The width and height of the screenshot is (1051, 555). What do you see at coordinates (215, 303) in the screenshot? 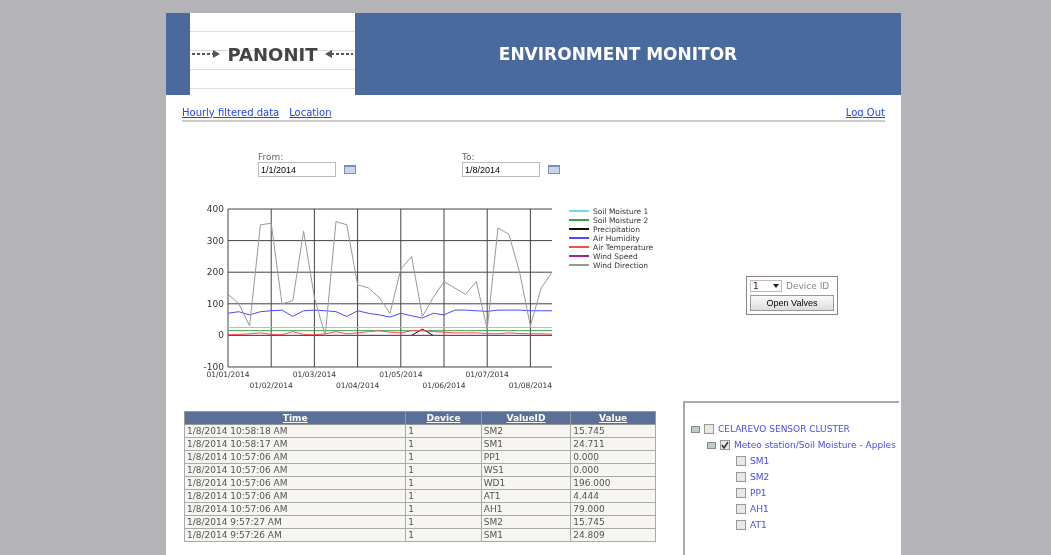
I see `axis-label: 100` at bounding box center [215, 303].